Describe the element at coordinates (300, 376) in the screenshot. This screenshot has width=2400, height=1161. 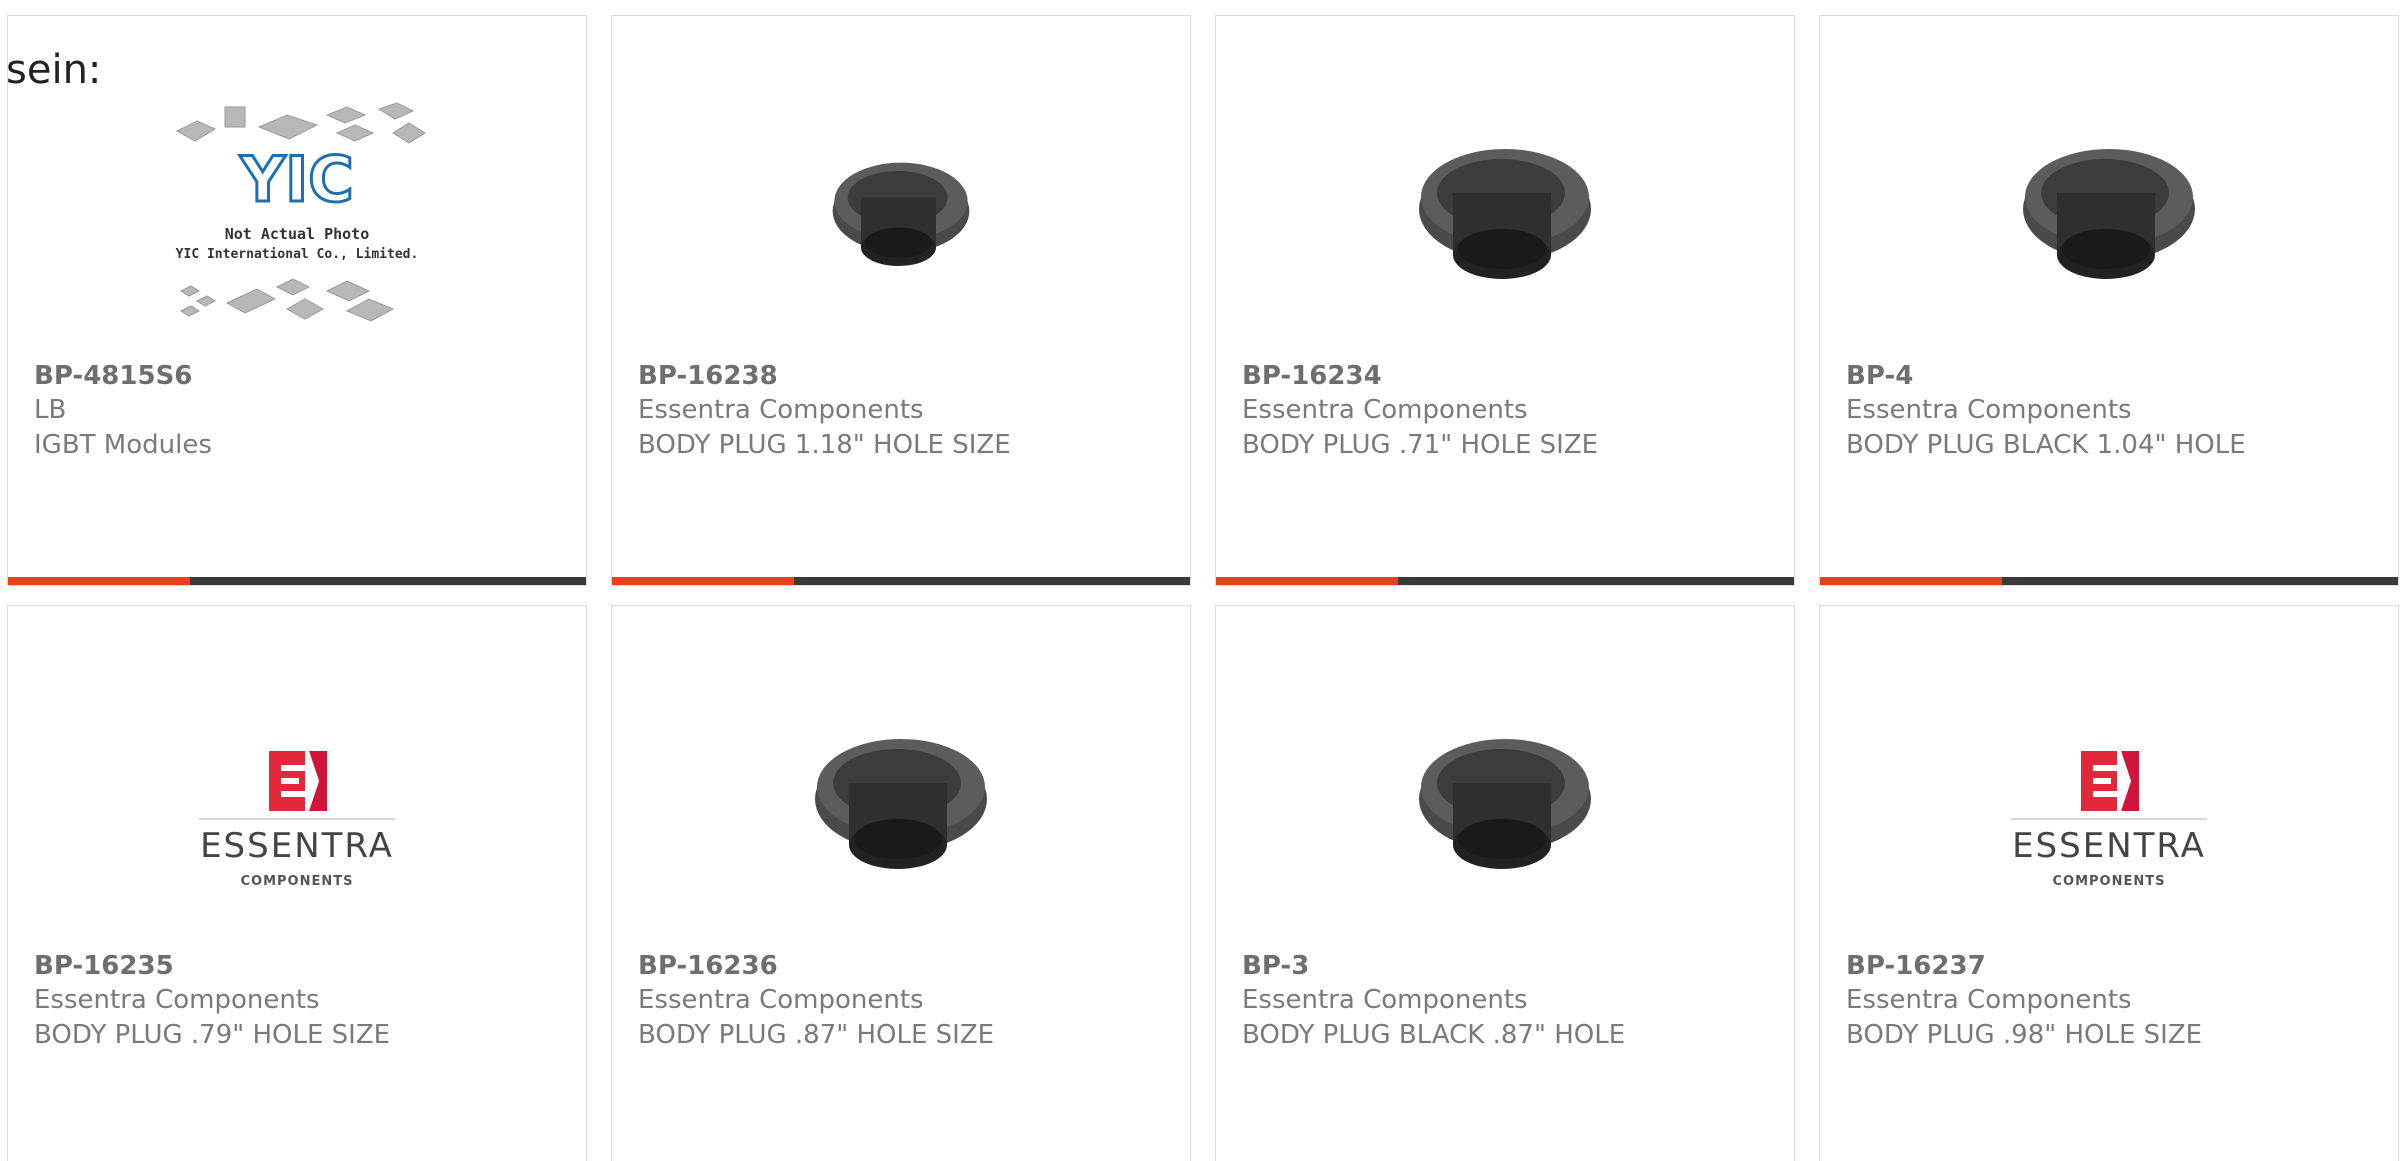
I see `part-number: BP-4815S6` at that location.